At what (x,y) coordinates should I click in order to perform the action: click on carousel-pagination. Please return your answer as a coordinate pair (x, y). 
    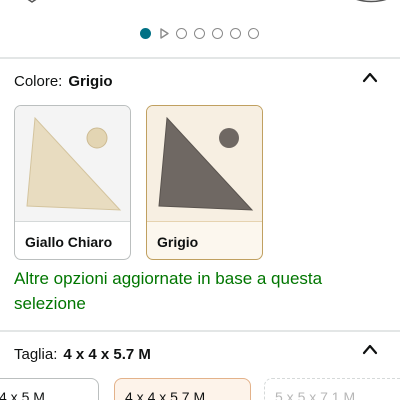
    Looking at the image, I should click on (199, 33).